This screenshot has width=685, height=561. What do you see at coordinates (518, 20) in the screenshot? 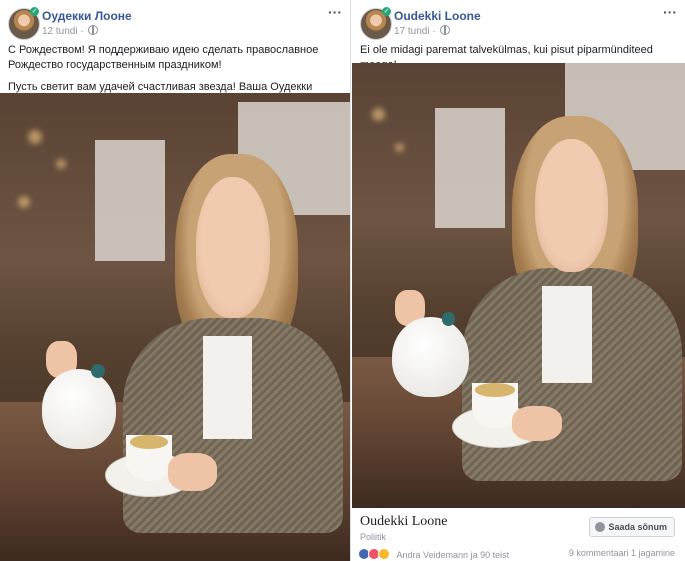
I see `post-header: ✓ Oudekki Loone 17 tundi · ···` at bounding box center [518, 20].